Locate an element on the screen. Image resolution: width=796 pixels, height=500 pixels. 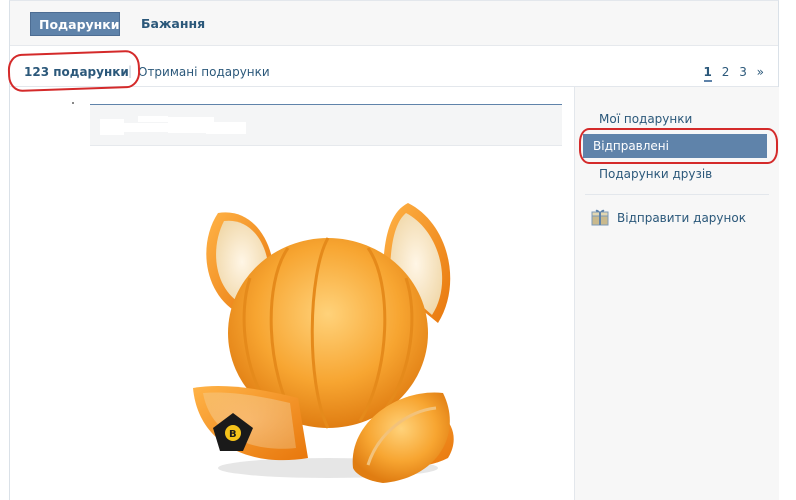
annotation-circle-count is located at coordinates (74, 71).